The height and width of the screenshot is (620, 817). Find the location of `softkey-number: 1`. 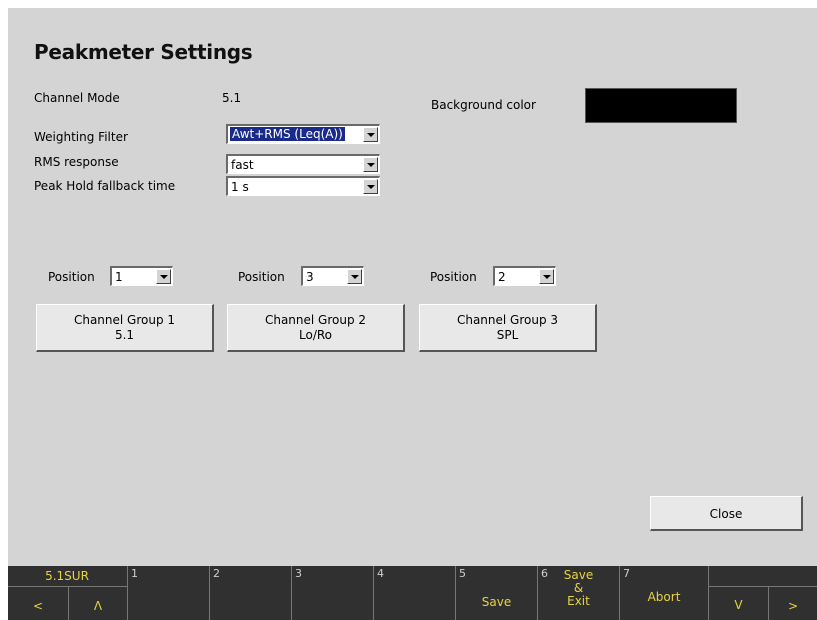

softkey-number: 1 is located at coordinates (134, 573).